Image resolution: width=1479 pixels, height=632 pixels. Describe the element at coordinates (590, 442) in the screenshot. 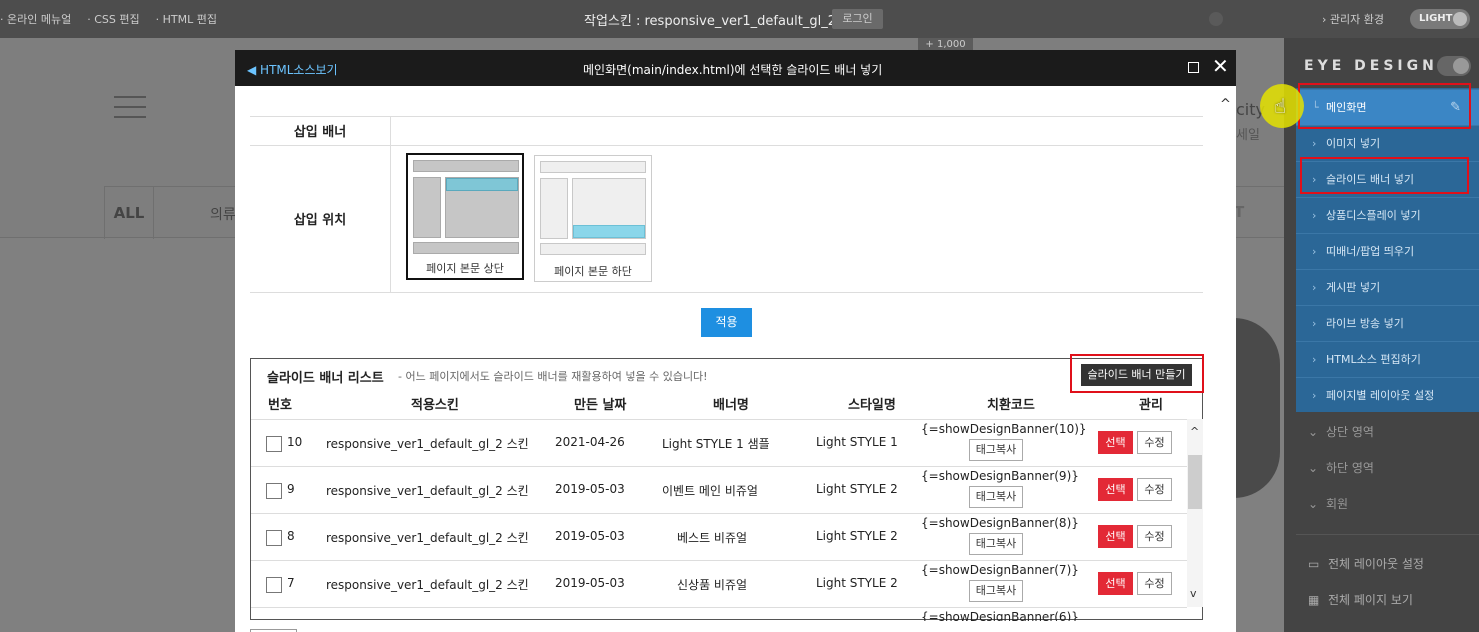

I see `row-date: 2021-04-26` at that location.